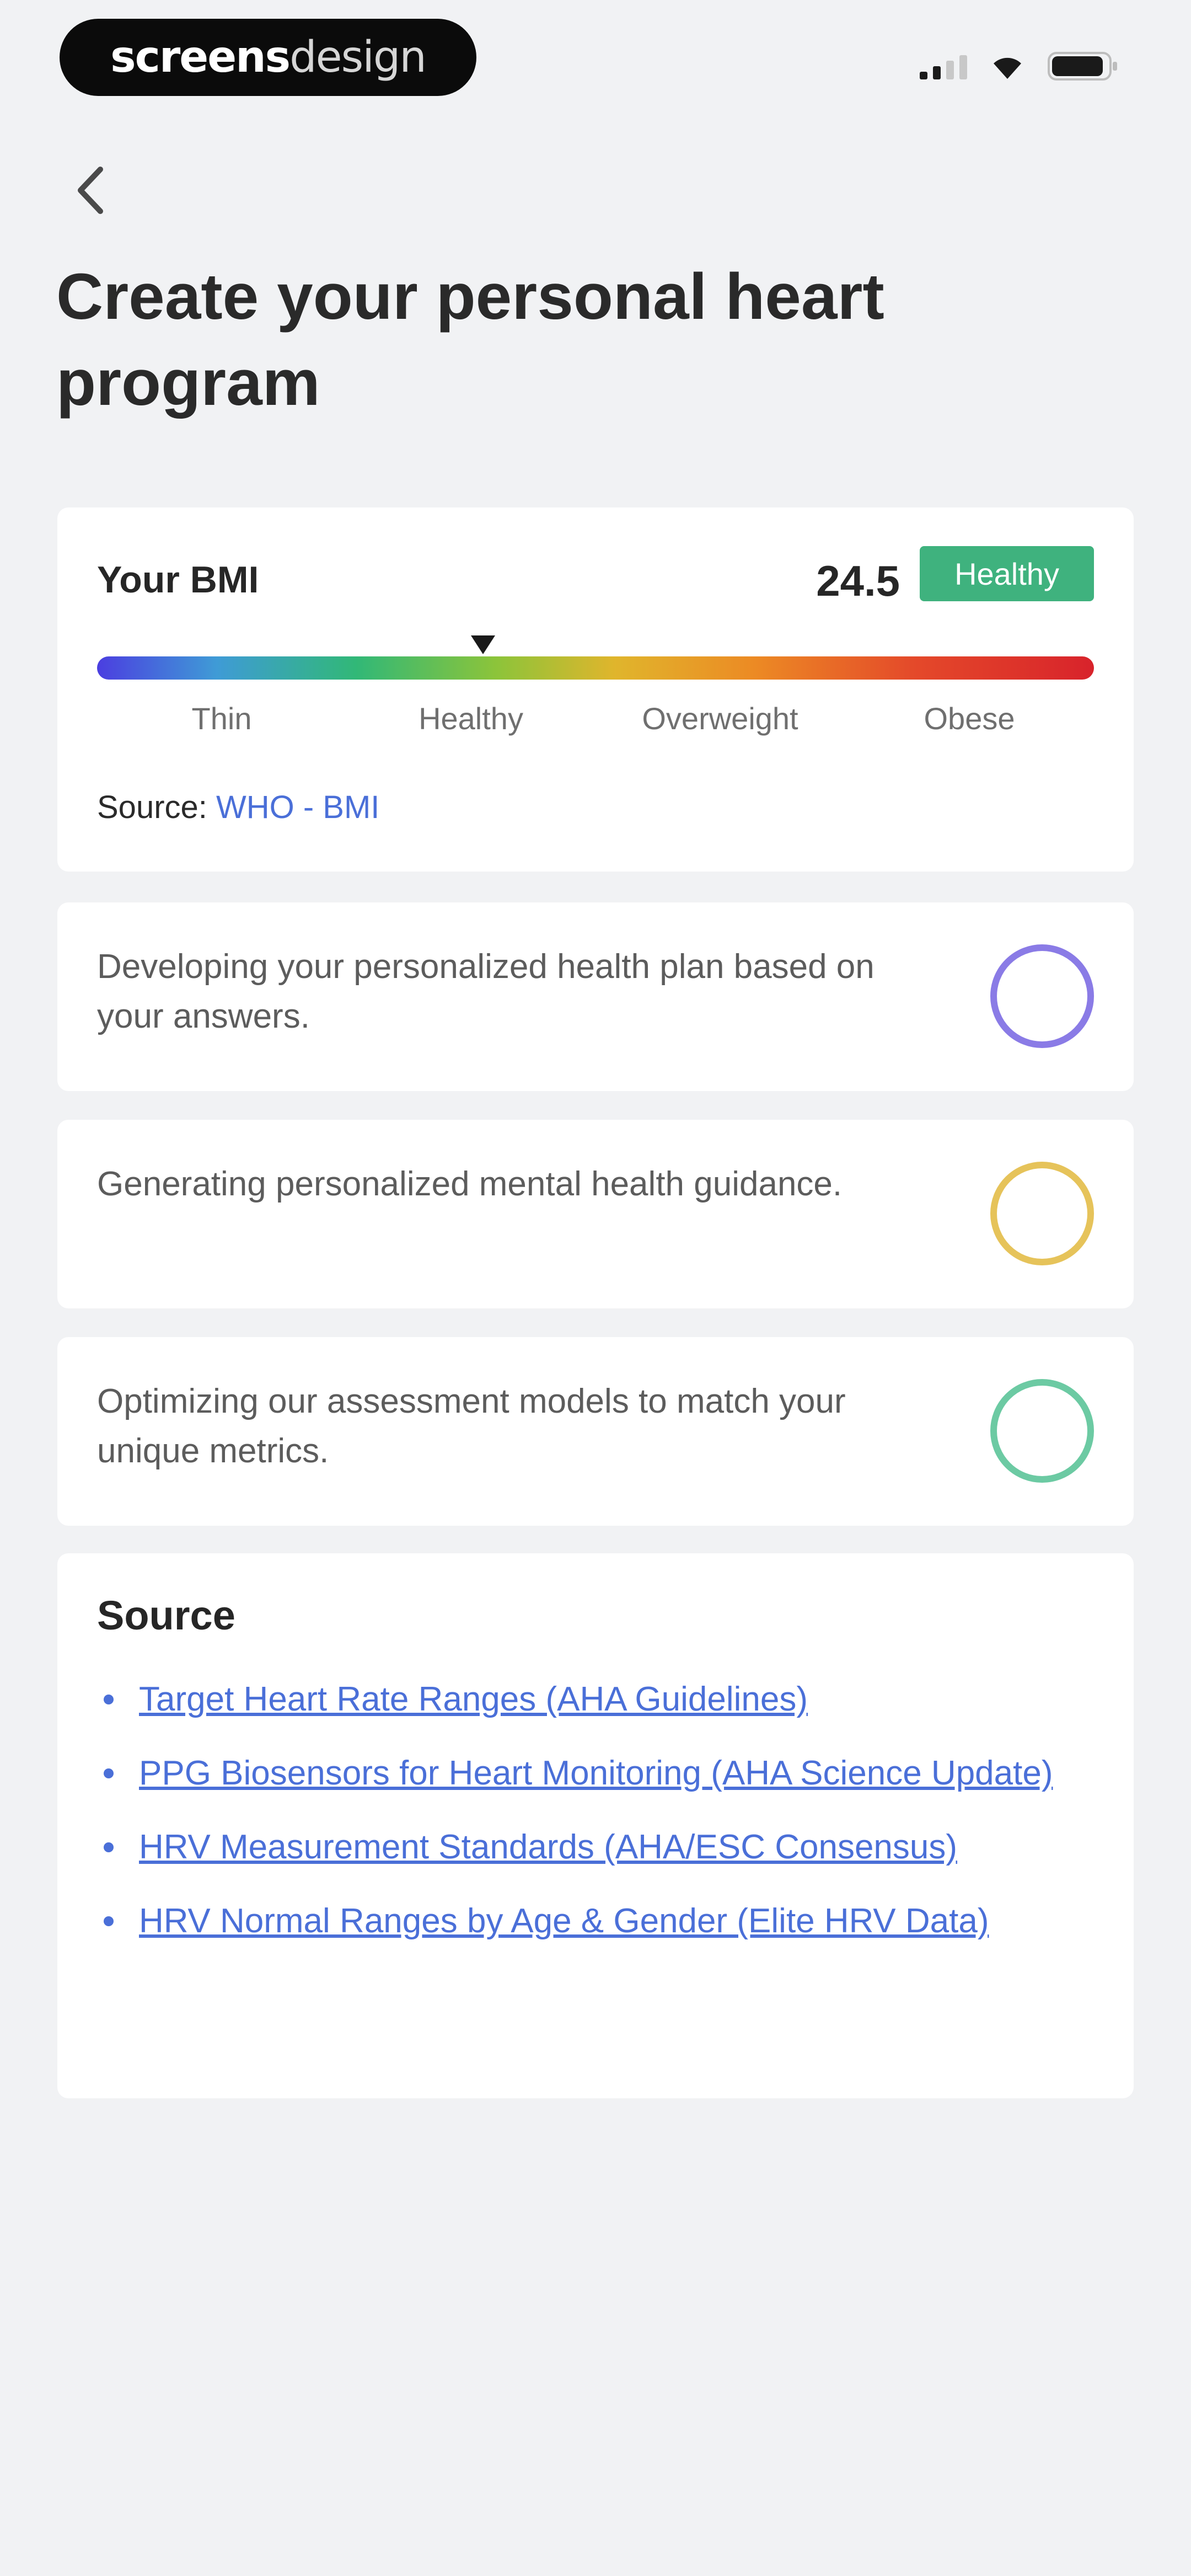 Image resolution: width=1191 pixels, height=2576 pixels. I want to click on chevron-left-icon, so click(90, 190).